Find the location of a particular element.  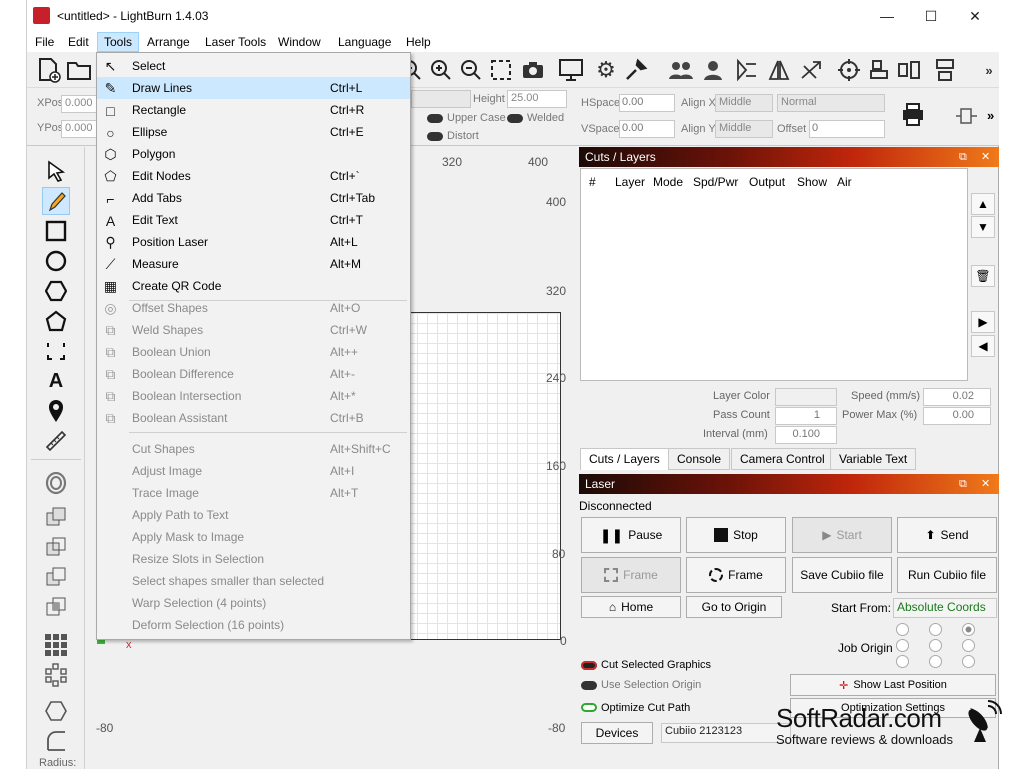

polygon-shape-tool-icon is located at coordinates (56, 711).